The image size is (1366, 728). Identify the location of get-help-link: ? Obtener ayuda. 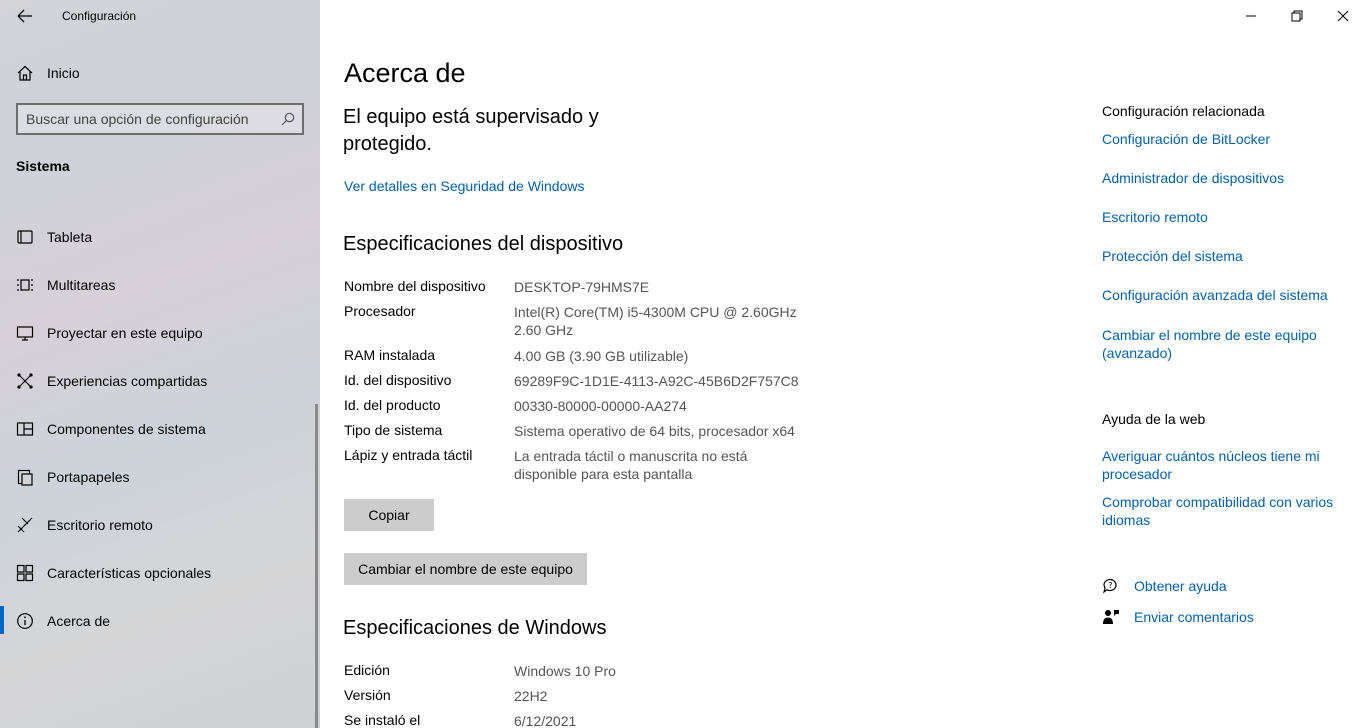
(1222, 587).